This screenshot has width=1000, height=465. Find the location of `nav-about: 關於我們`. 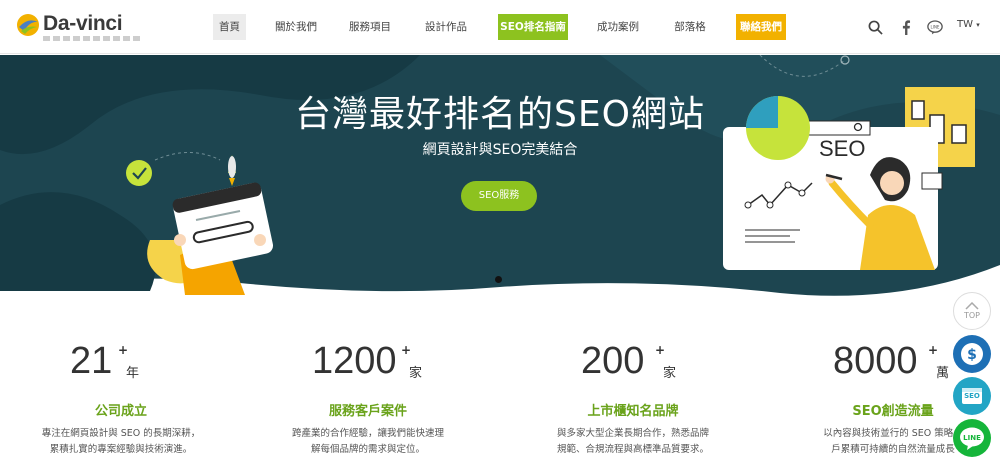

nav-about: 關於我們 is located at coordinates (296, 27).